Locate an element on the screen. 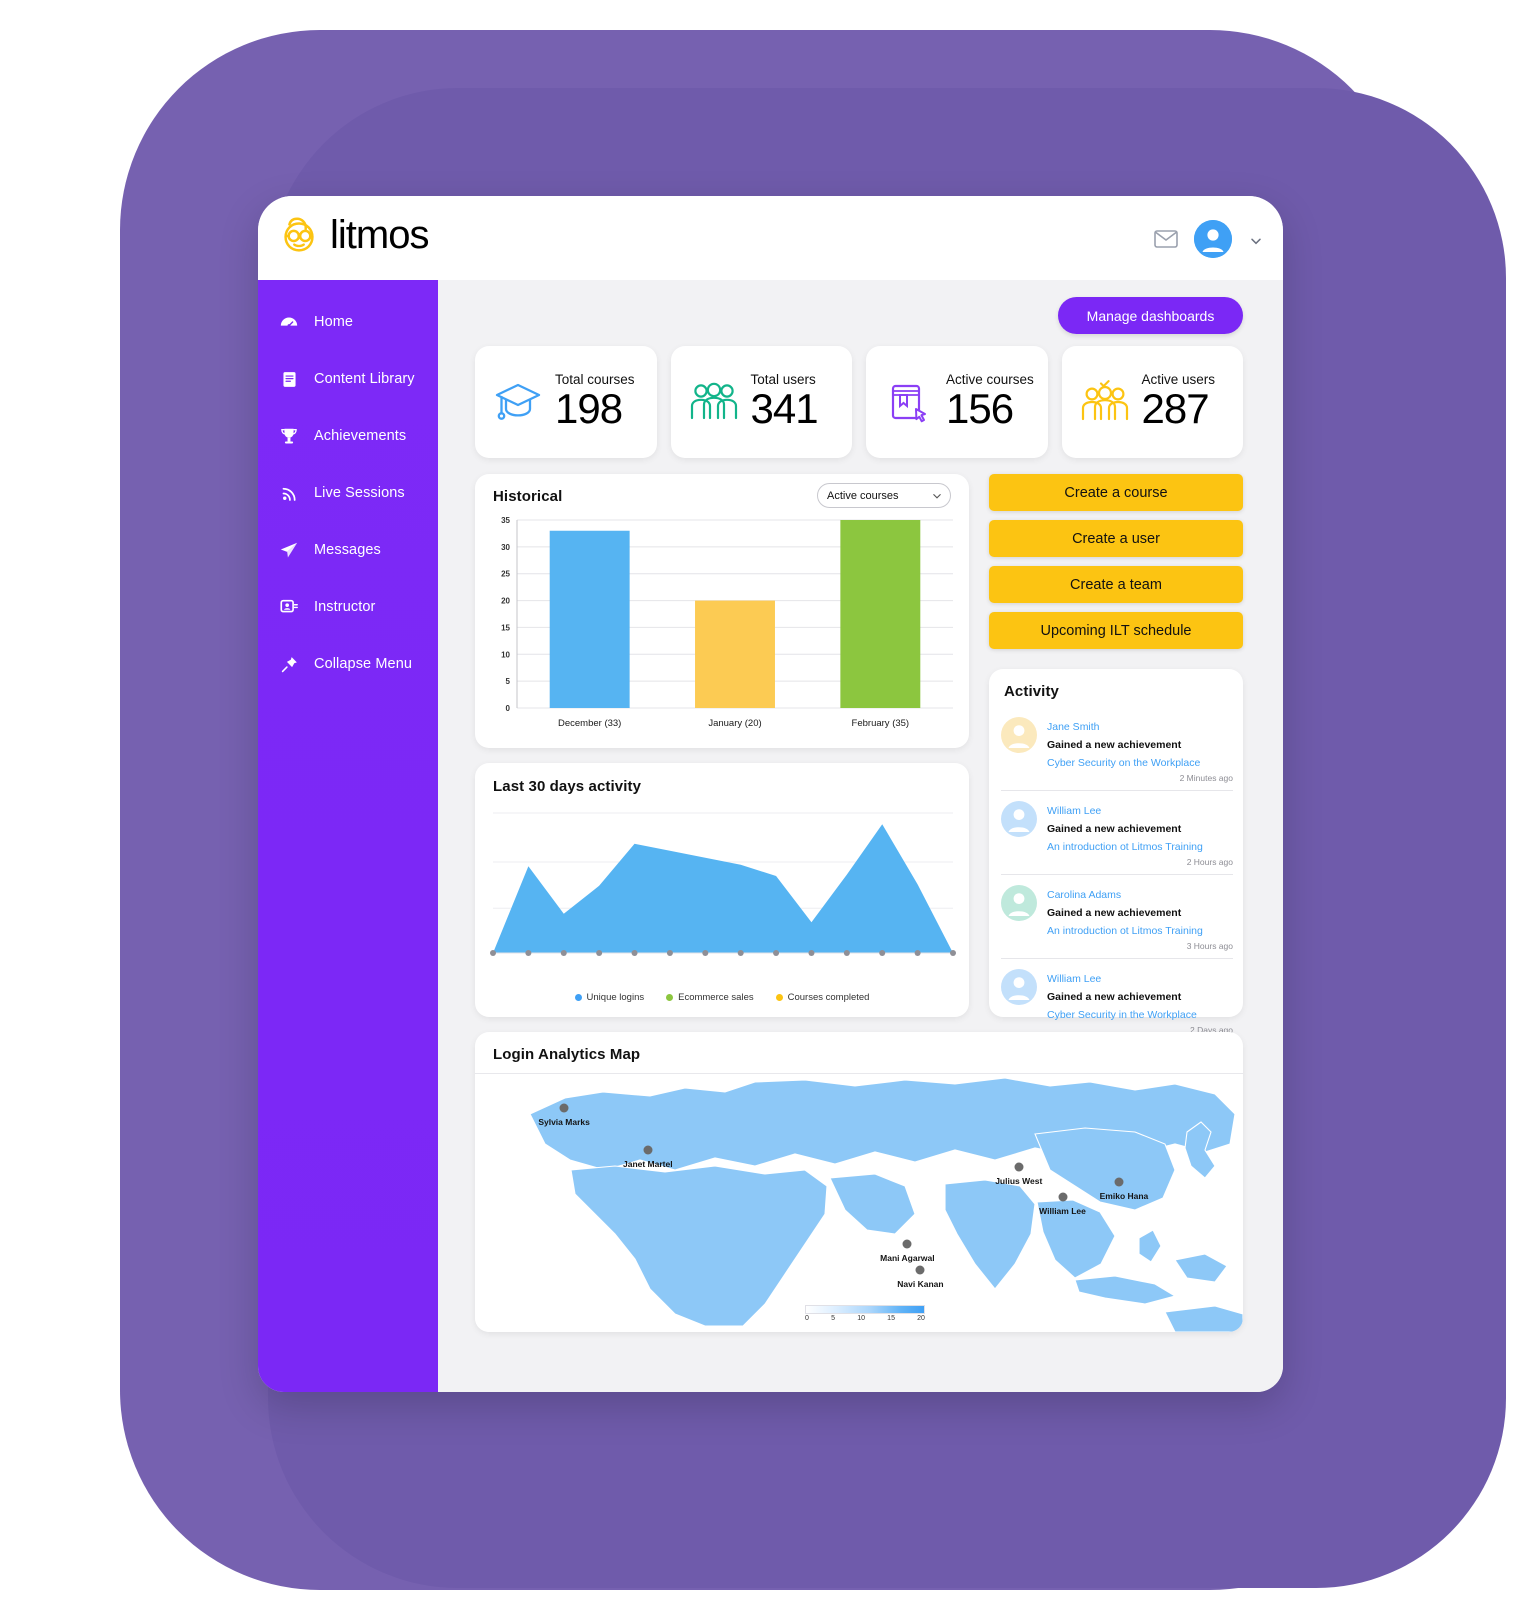  logo: litmos is located at coordinates (352, 235).